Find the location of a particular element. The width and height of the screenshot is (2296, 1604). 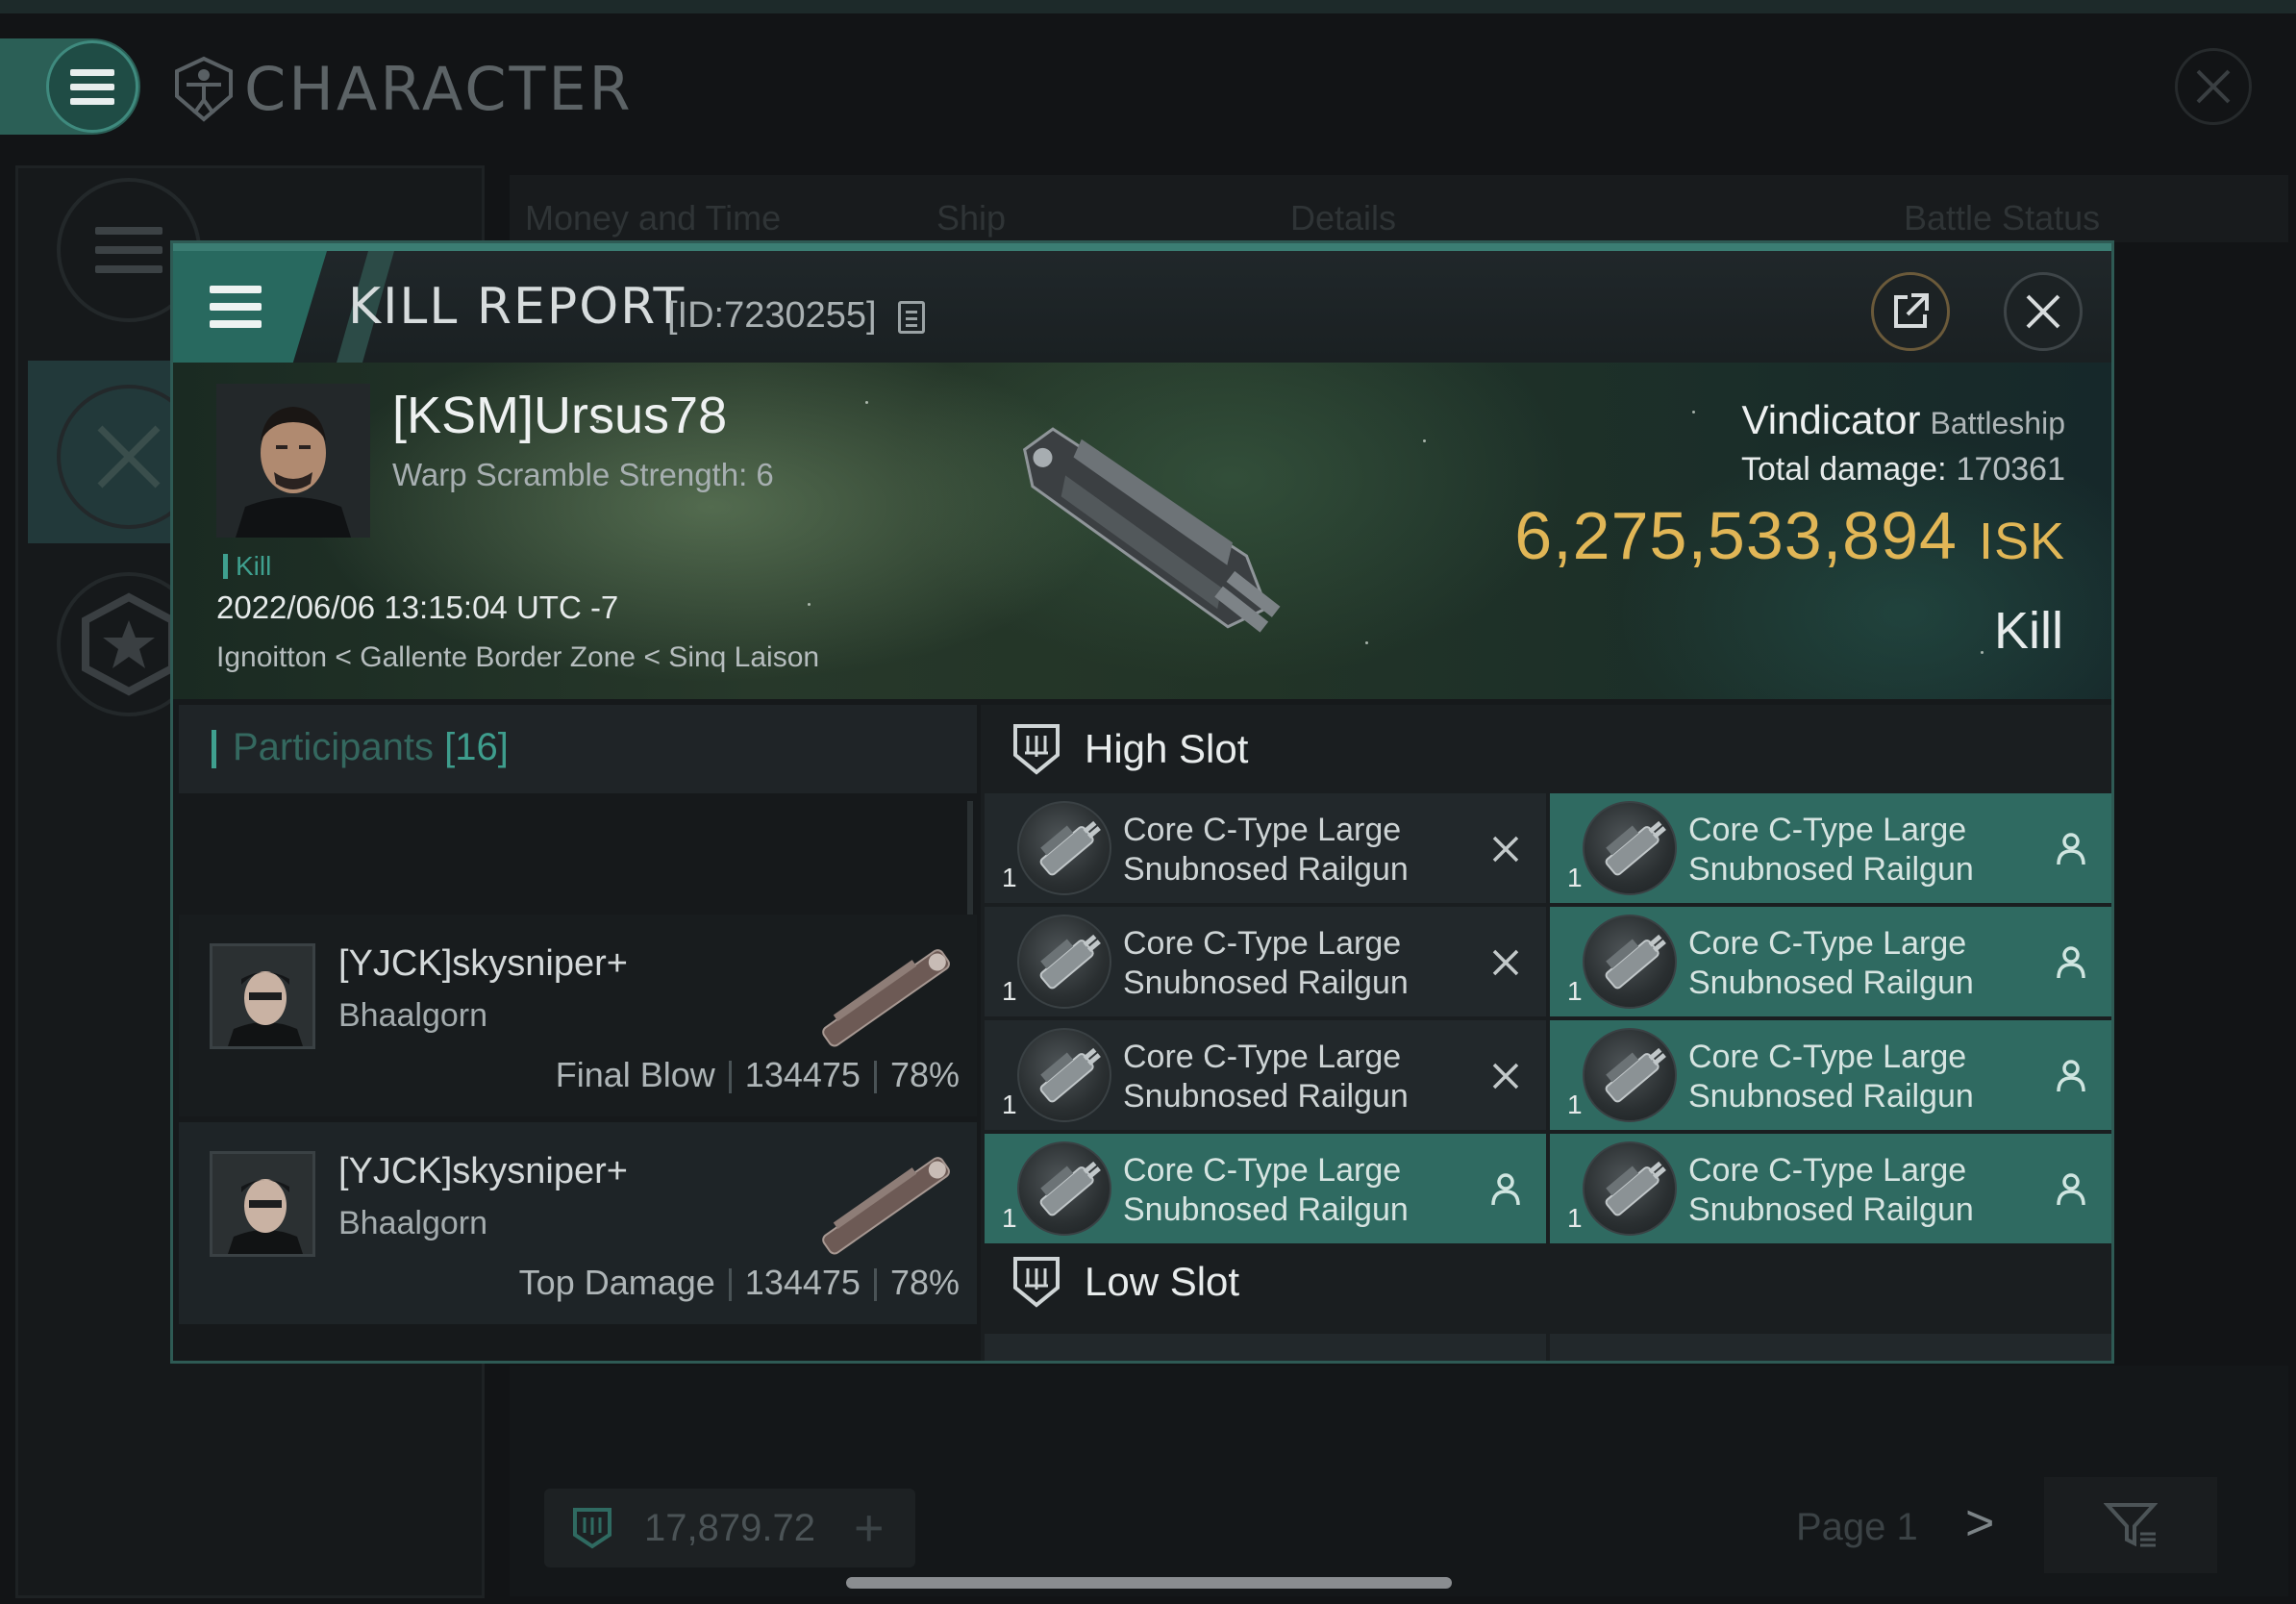

page-indicator: Page 1 is located at coordinates (1857, 1527).